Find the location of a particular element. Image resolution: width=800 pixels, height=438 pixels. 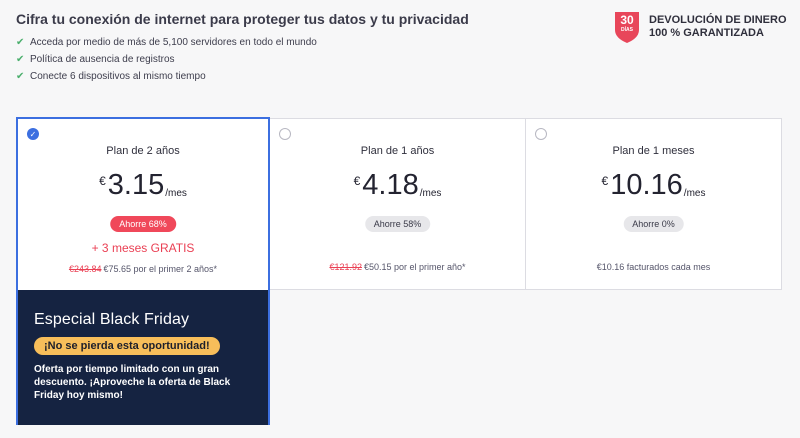

price-amount: 10.16 is located at coordinates (646, 185).